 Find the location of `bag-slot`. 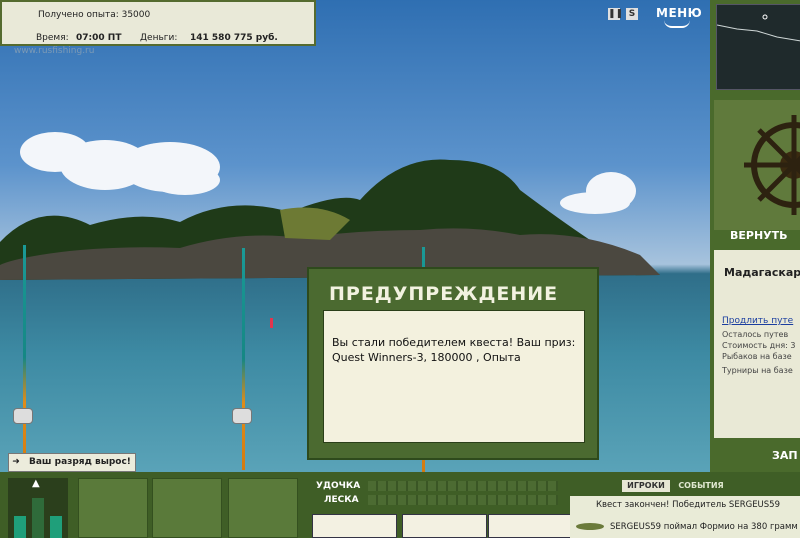

bag-slot is located at coordinates (187, 508).